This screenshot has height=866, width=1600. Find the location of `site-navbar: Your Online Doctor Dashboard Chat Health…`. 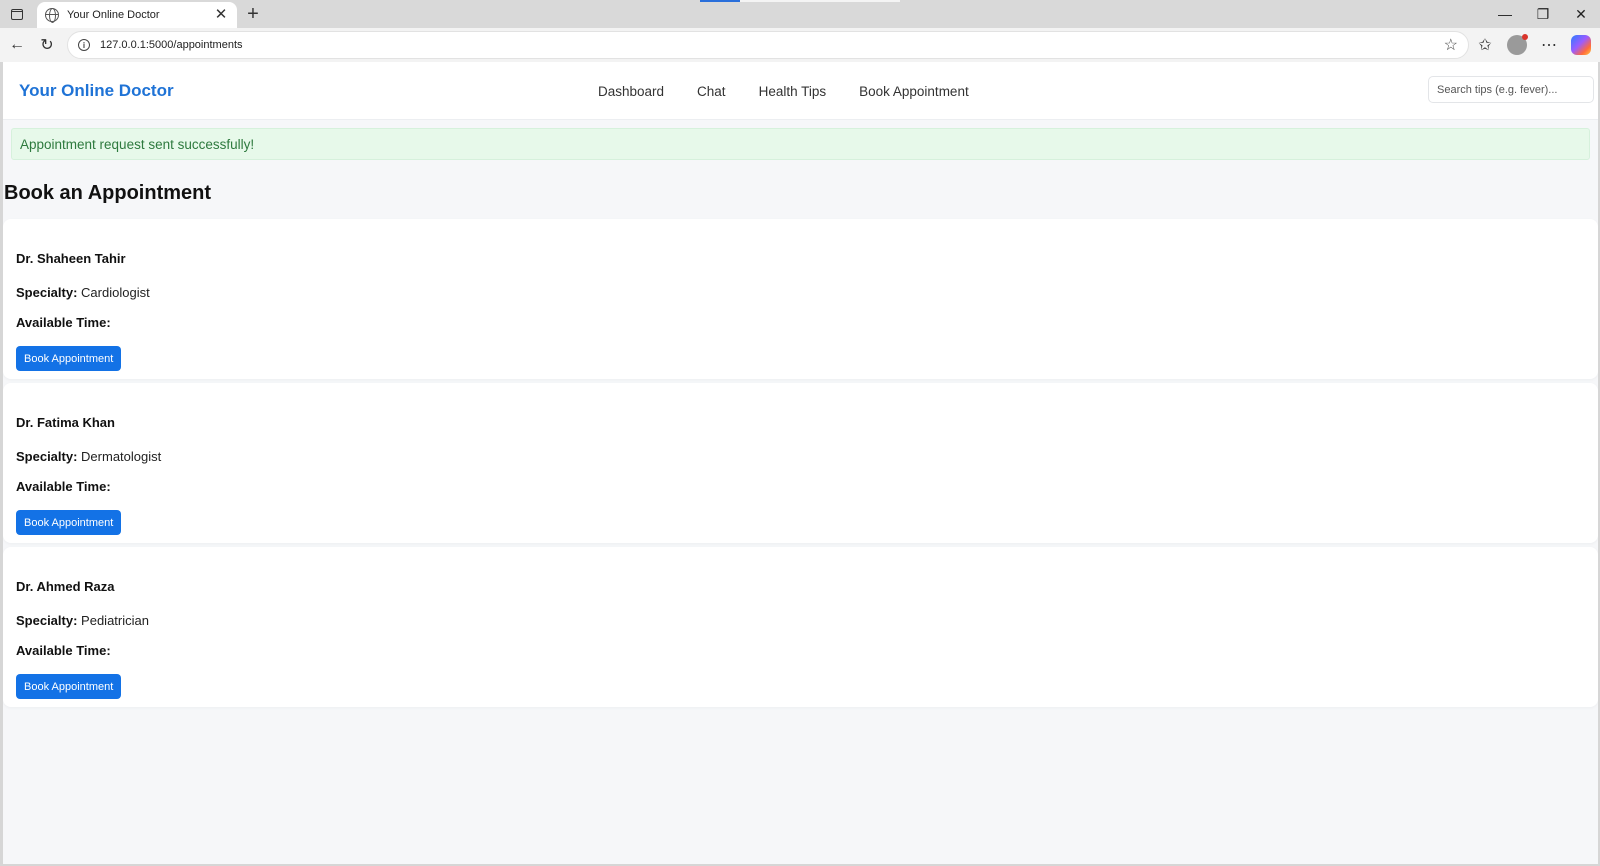

site-navbar: Your Online Doctor Dashboard Chat Health… is located at coordinates (800, 91).